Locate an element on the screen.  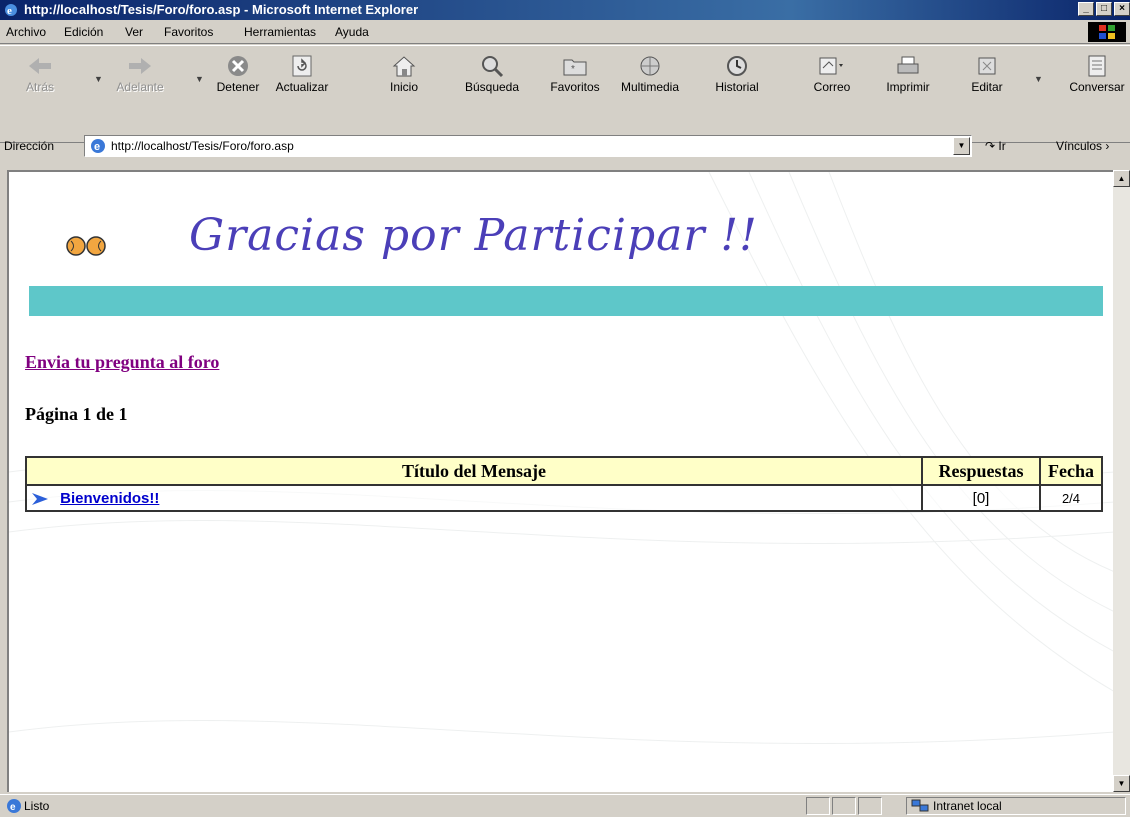
table-row: Bienvenidos!! [0] 2/4 is located at coordinates (564, 498).